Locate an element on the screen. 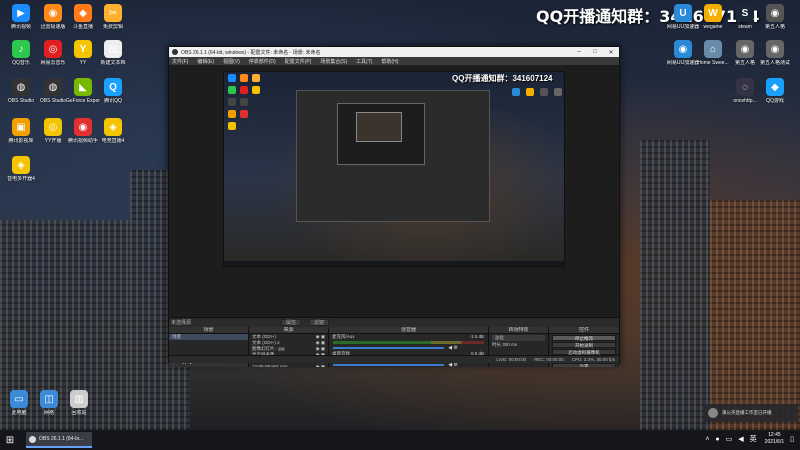 The height and width of the screenshot is (450, 800). preview-qq-banner: QQ开播通知群：341607124 is located at coordinates (502, 78).